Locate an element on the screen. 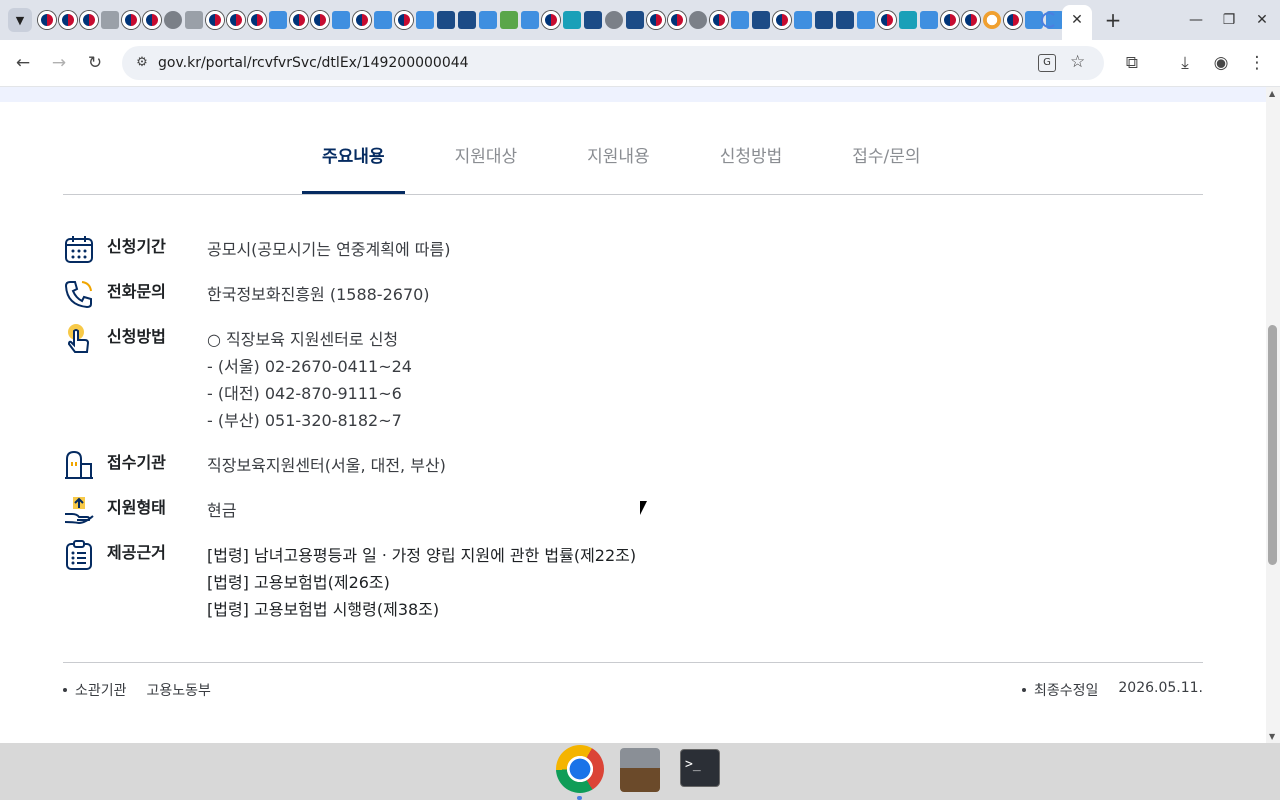 This screenshot has height=800, width=1280. tab-strip: ▼ ✕ + — ❐ ✕ is located at coordinates (640, 20).